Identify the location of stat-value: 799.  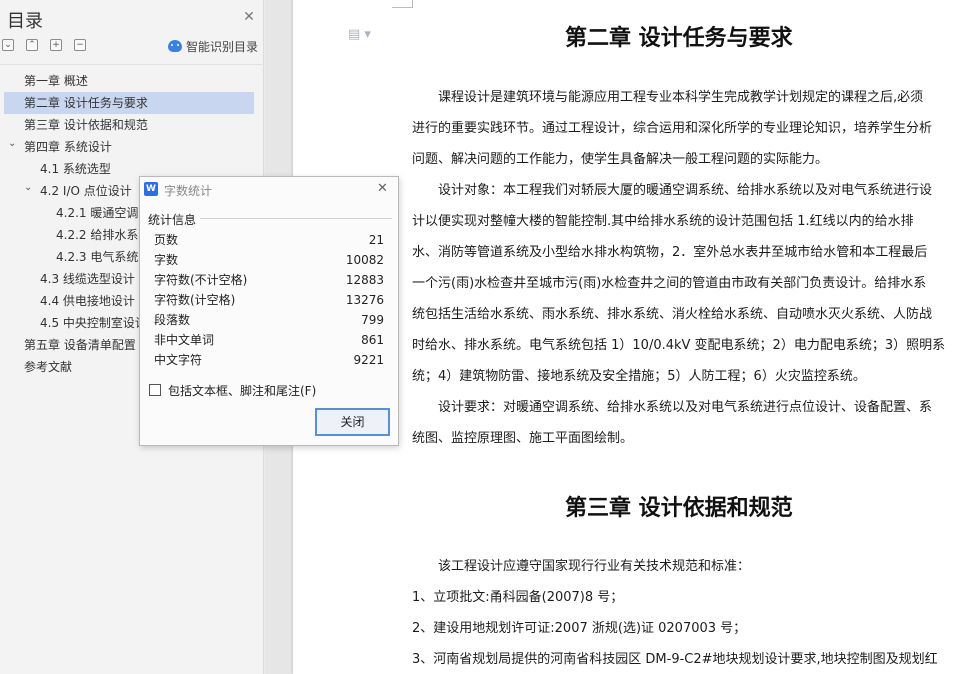
(372, 320).